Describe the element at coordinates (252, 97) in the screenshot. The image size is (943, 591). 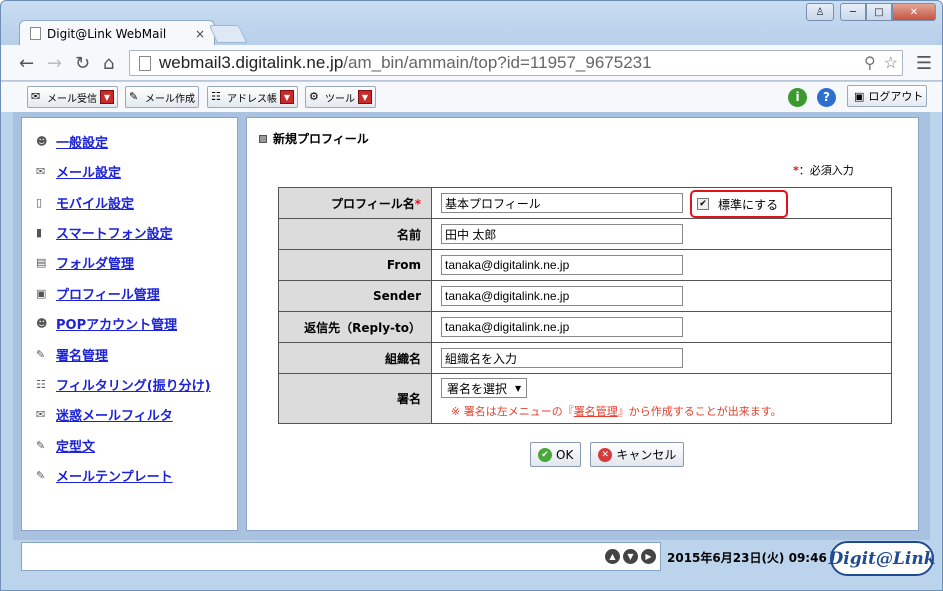
I see `address-book-button: ☷ アドレス帳 ▼` at that location.